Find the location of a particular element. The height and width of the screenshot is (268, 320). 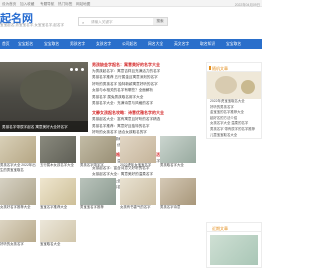

grid-title: 男孩取名字大全 is located at coordinates (178, 168).